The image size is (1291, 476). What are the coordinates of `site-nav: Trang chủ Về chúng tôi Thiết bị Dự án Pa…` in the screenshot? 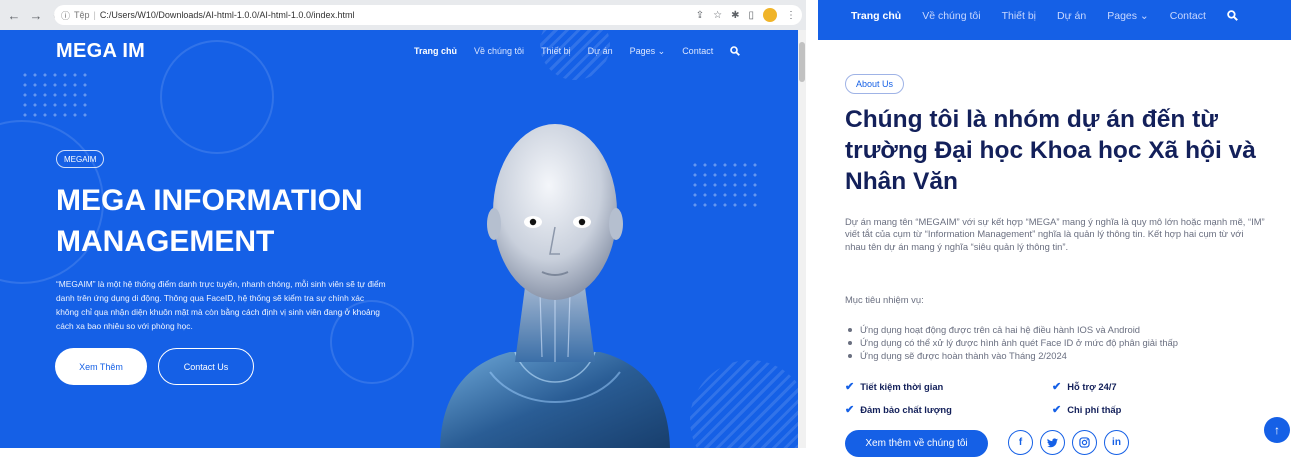 It's located at (577, 52).